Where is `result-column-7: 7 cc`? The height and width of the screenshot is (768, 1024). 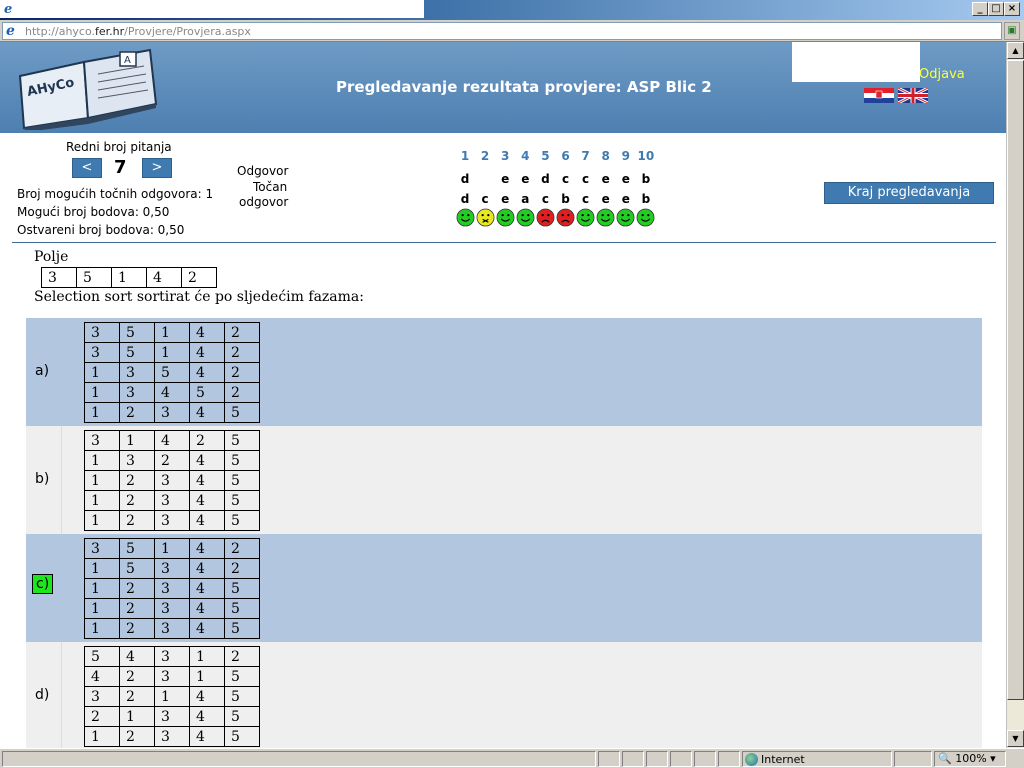
result-column-7: 7 cc is located at coordinates (586, 188).